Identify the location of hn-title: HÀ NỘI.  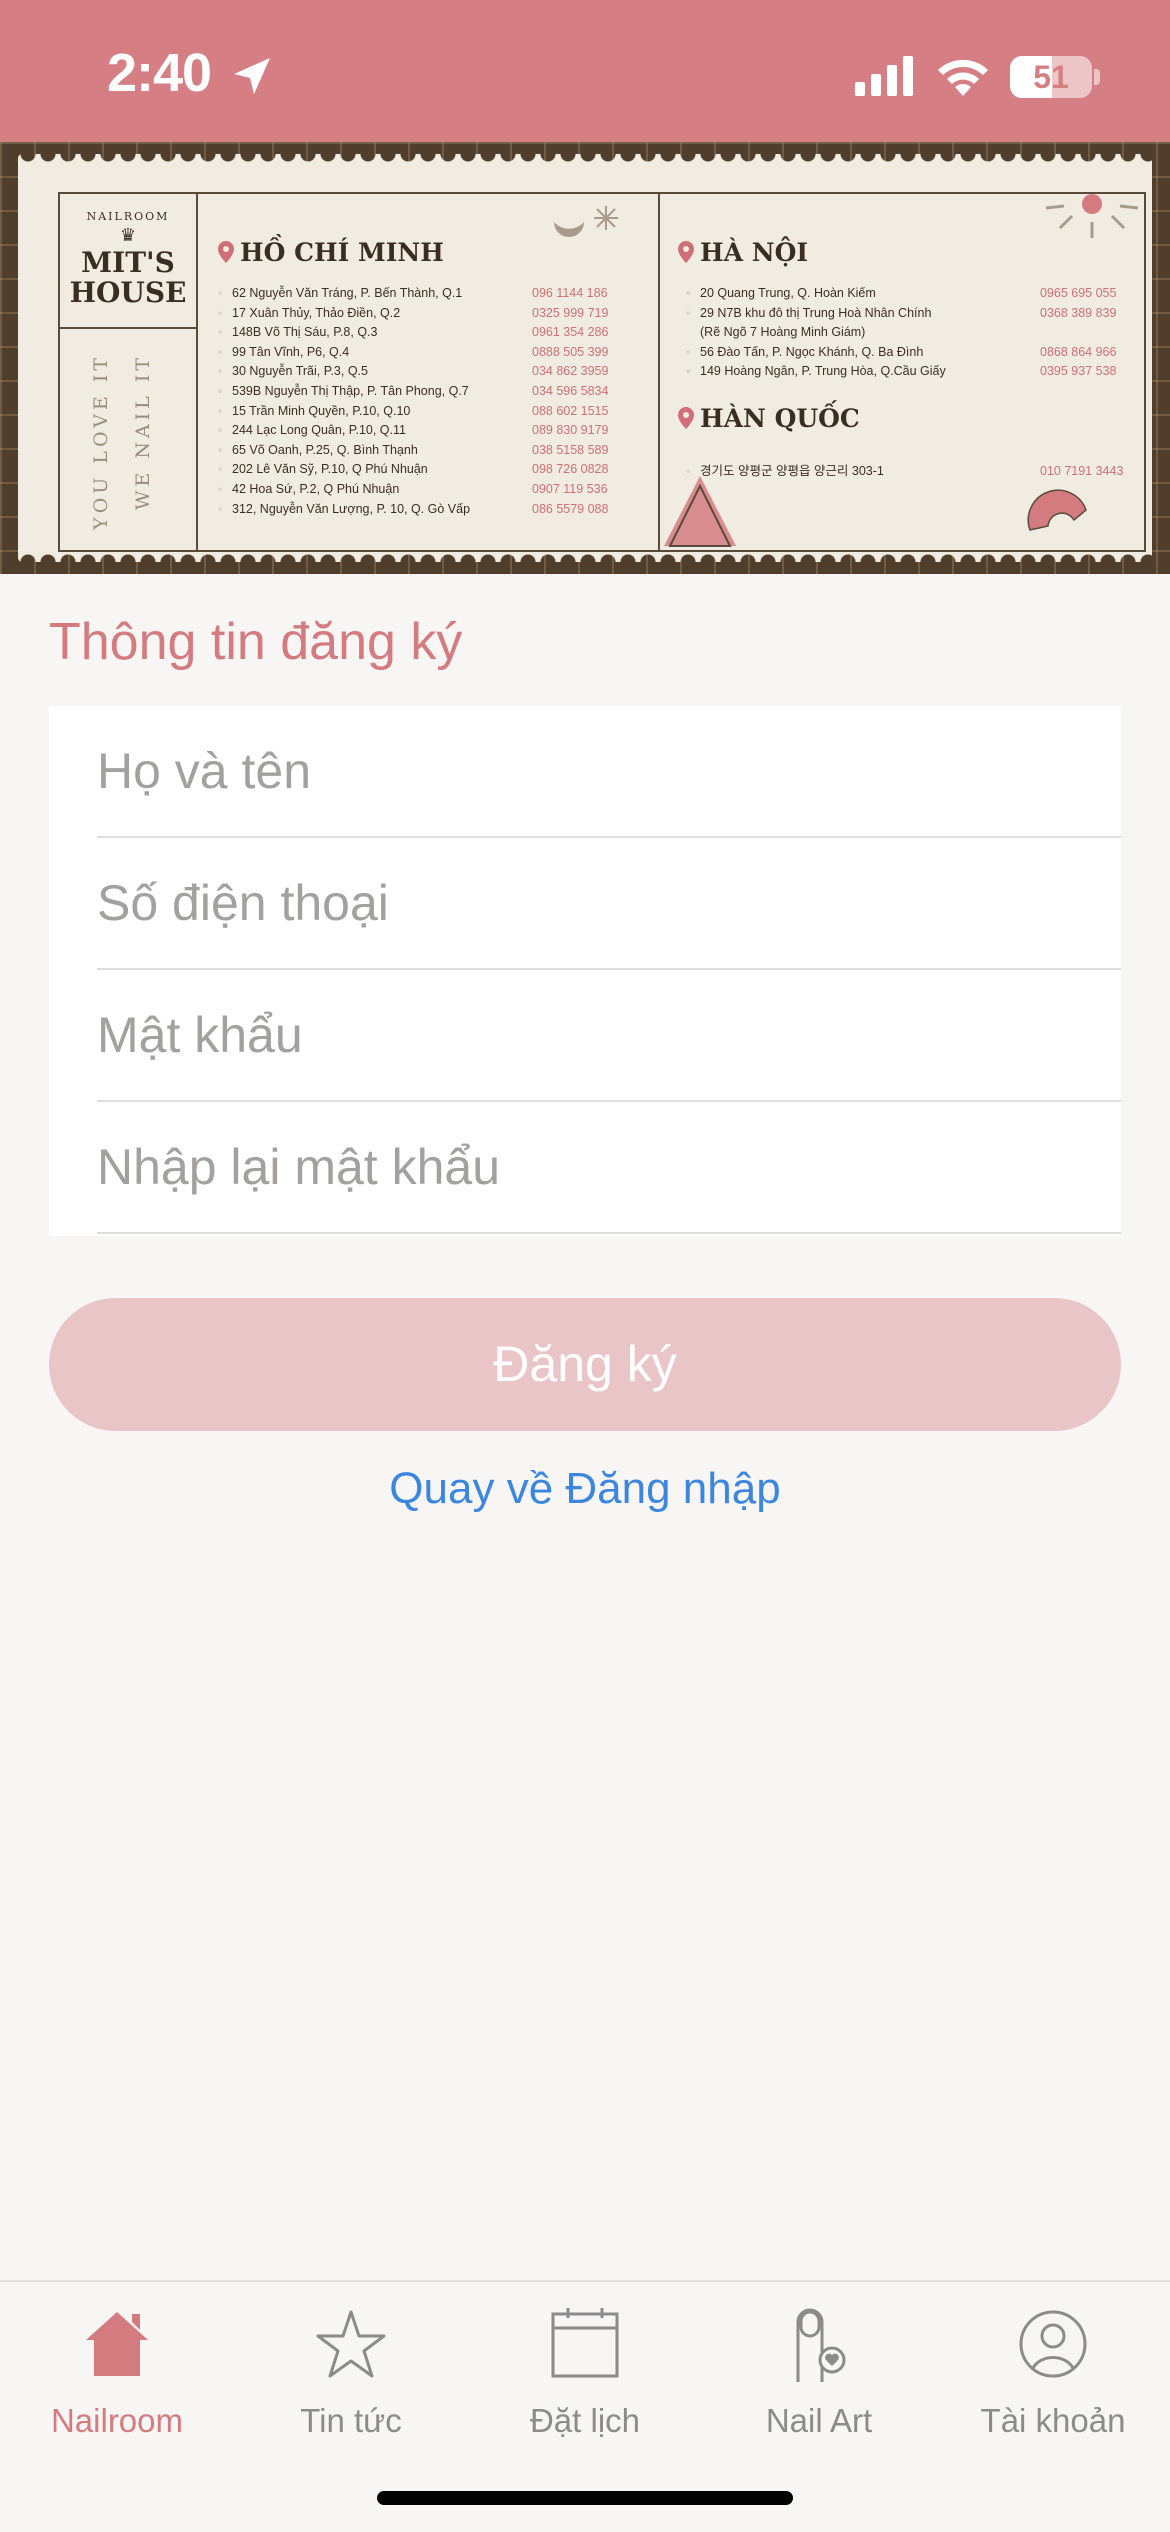
(743, 252).